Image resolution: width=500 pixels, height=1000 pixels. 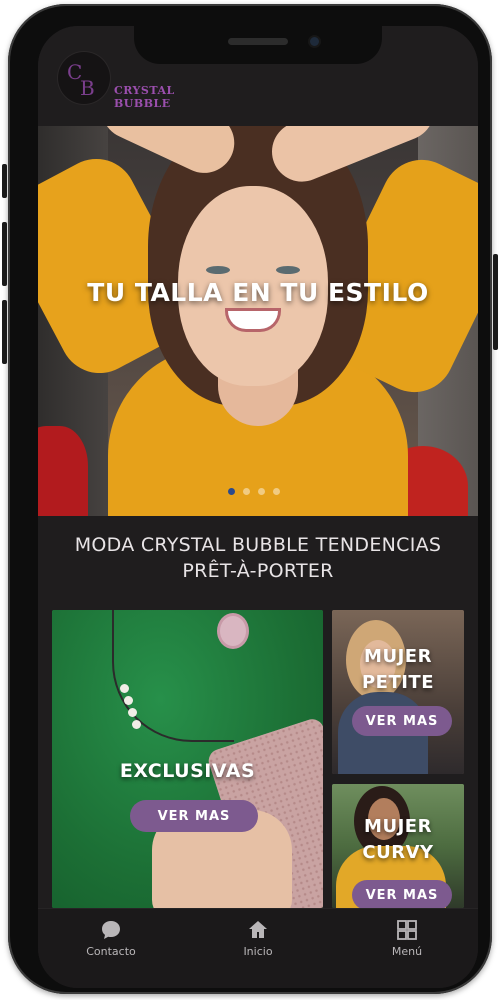 I want to click on logo-letter-b: B, so click(x=87, y=88).